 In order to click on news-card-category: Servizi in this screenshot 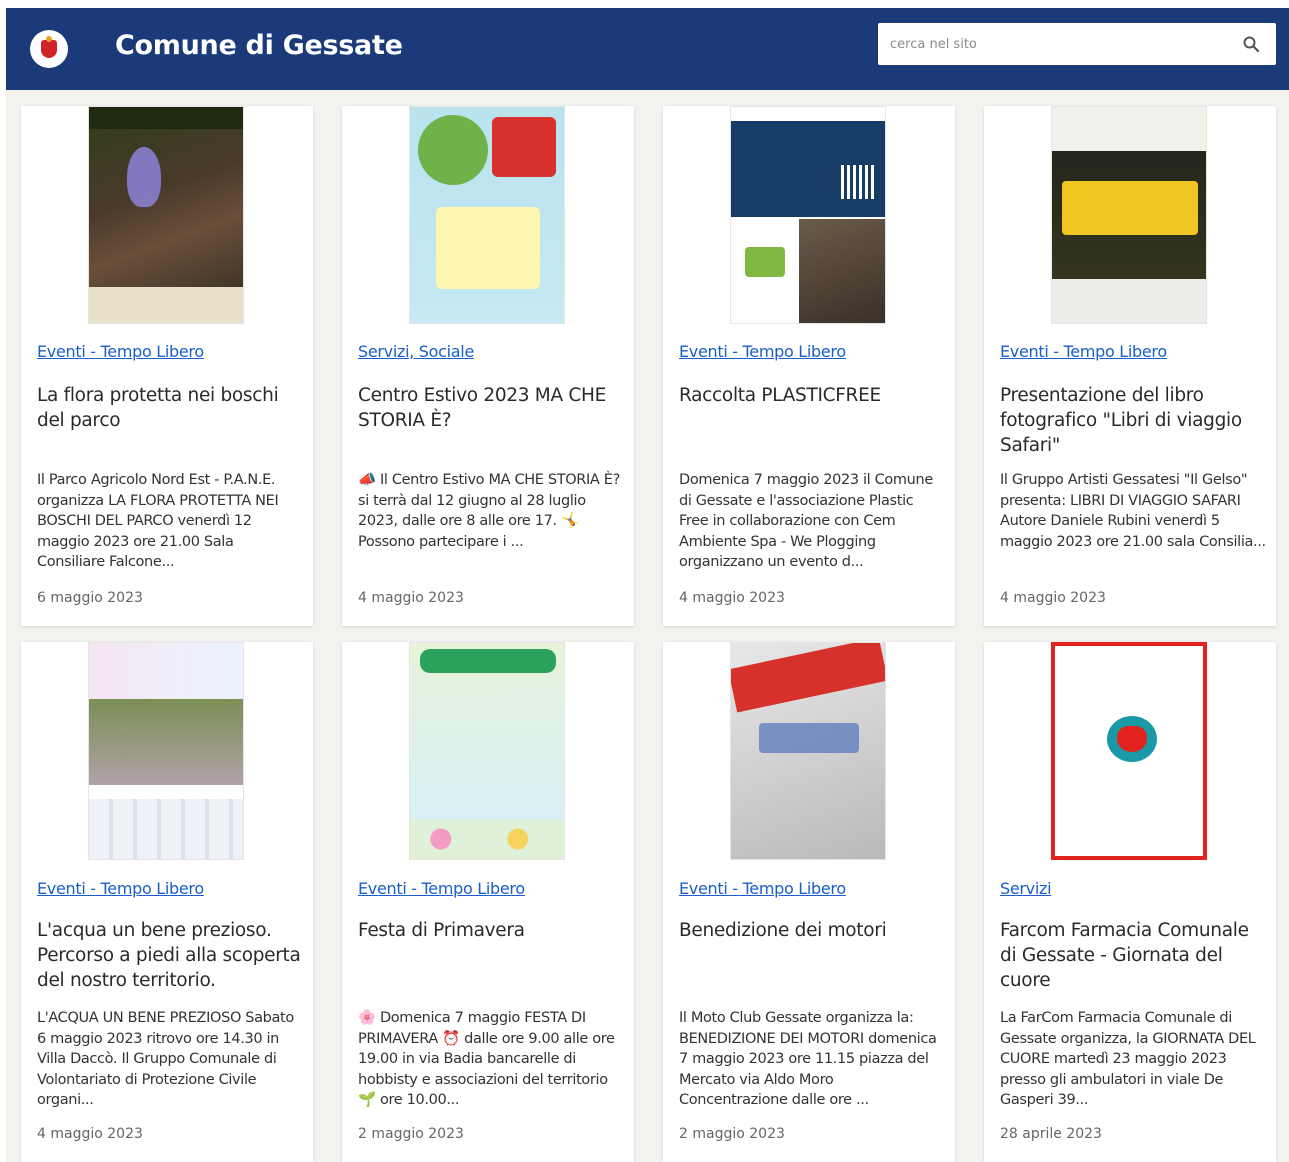, I will do `click(1026, 888)`.